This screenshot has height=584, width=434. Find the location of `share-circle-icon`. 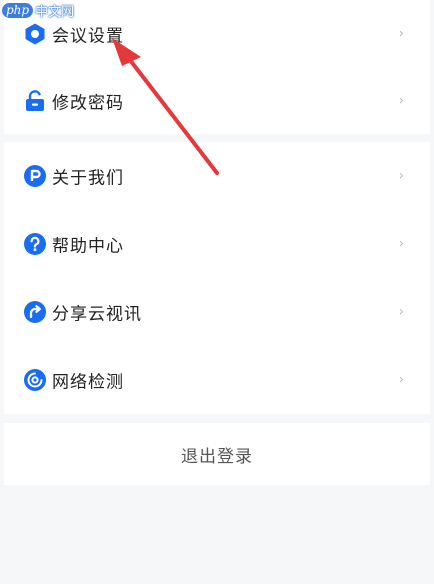

share-circle-icon is located at coordinates (35, 312).